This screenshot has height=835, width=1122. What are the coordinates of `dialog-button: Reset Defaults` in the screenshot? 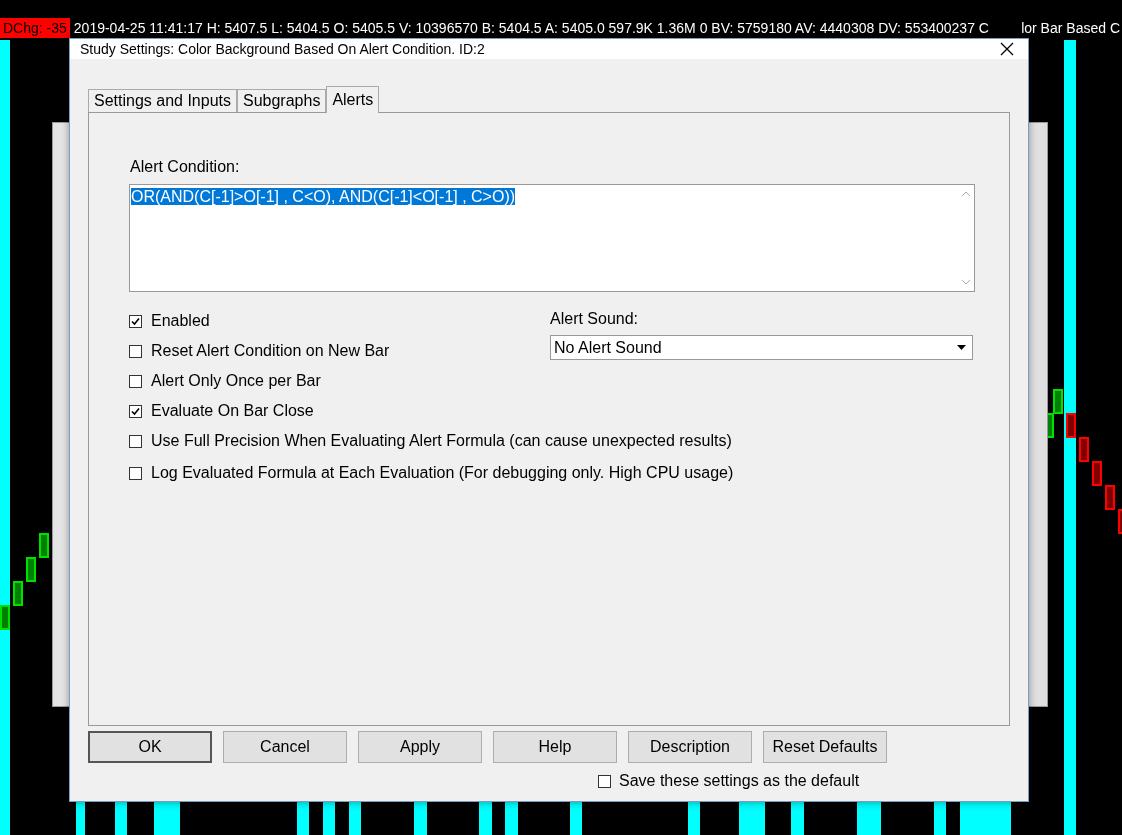 It's located at (825, 747).